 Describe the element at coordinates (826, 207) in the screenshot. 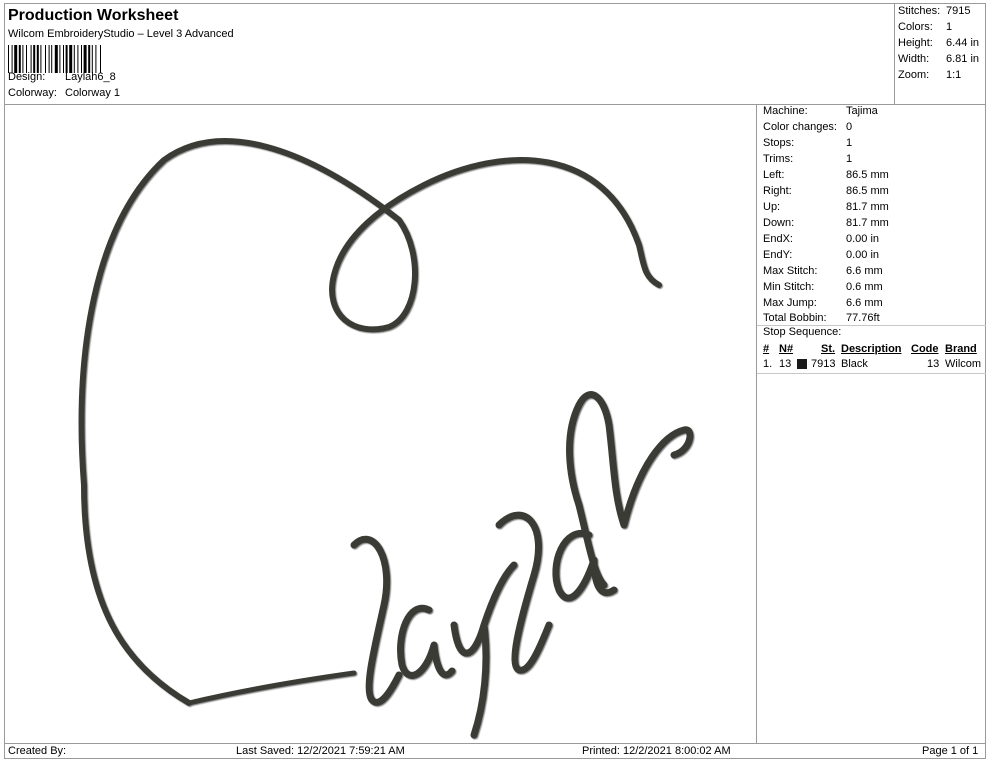

I see `info-row: Up: 81.7 mm` at that location.